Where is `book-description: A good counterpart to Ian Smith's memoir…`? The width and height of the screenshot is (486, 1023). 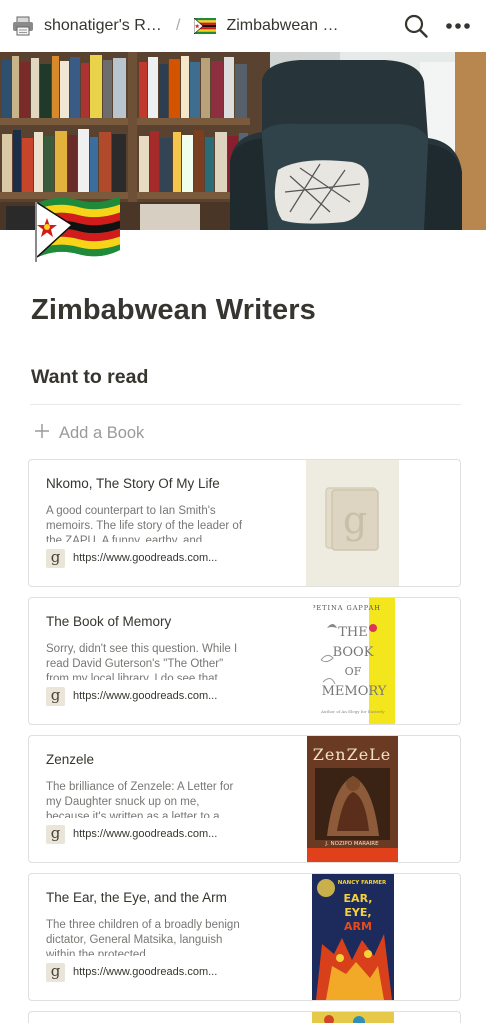
book-description: A good counterpart to Ian Smith's memoir… is located at coordinates (144, 523).